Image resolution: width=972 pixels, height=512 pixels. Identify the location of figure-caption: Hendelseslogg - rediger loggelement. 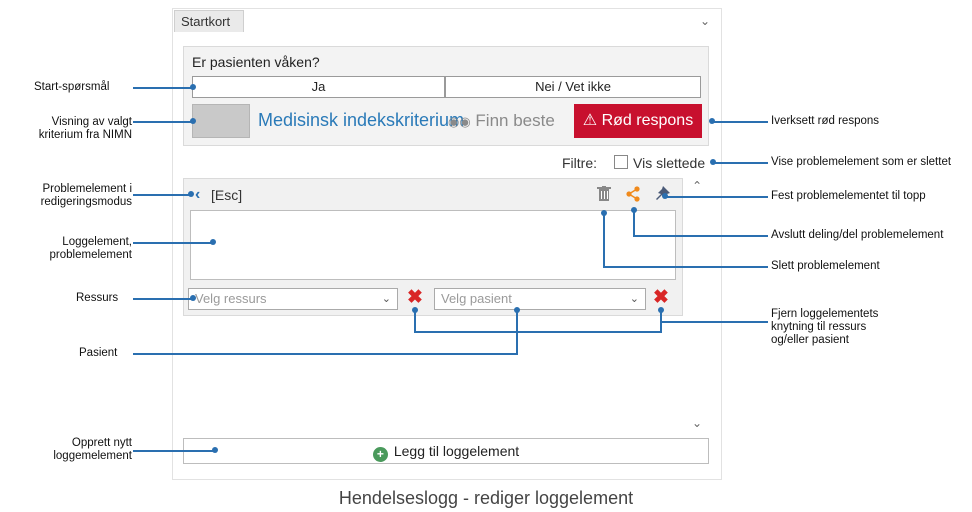
(486, 498).